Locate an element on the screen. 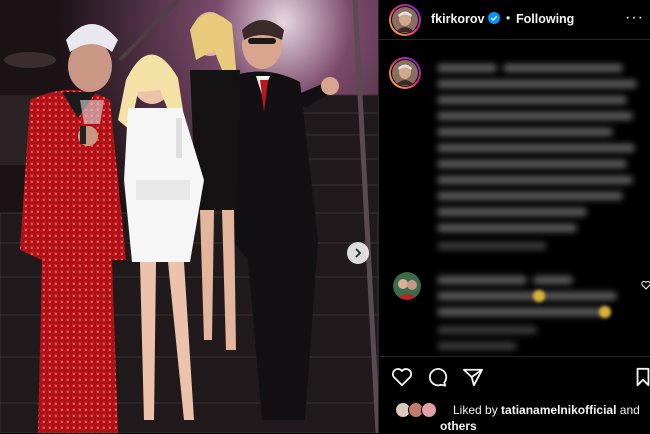  comment-avatar-image is located at coordinates (407, 286).